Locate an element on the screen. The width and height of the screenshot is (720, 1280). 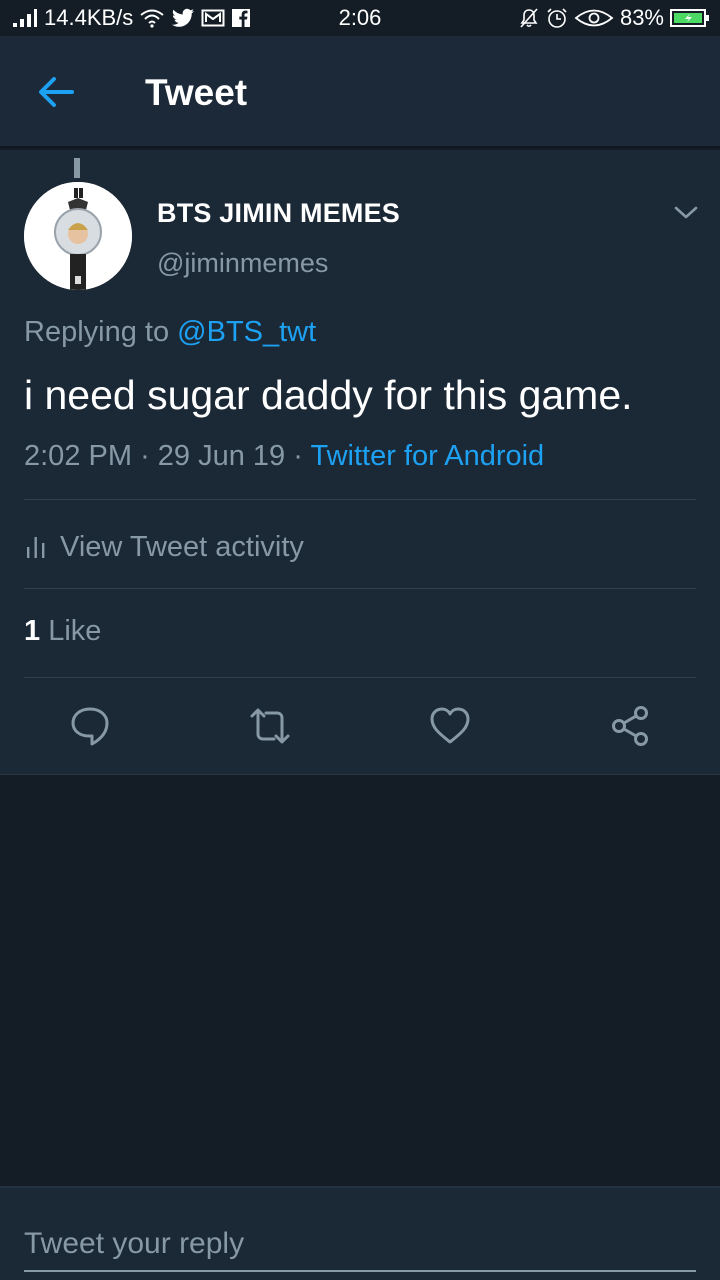
avatar is located at coordinates (78, 236).